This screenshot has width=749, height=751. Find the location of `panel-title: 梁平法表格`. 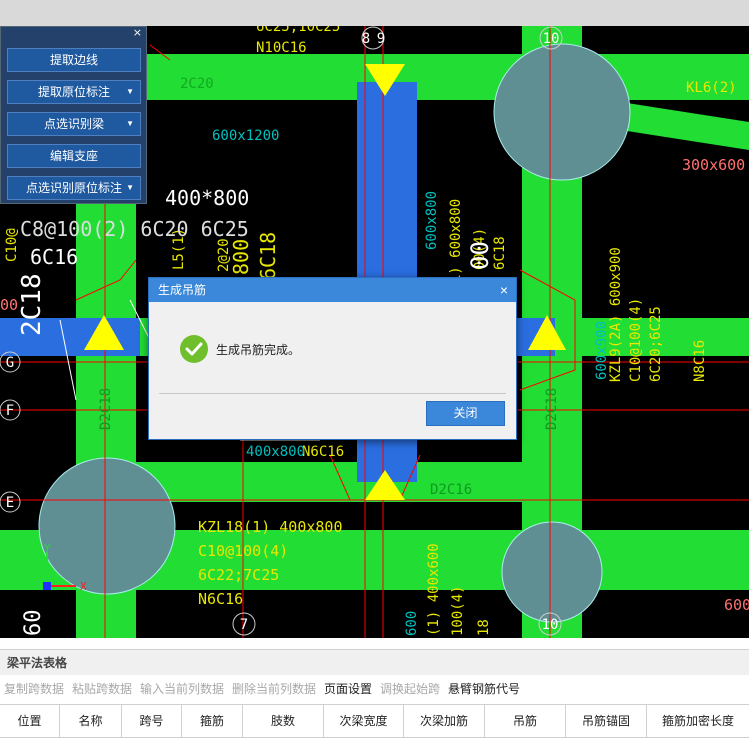

panel-title: 梁平法表格 is located at coordinates (374, 662).